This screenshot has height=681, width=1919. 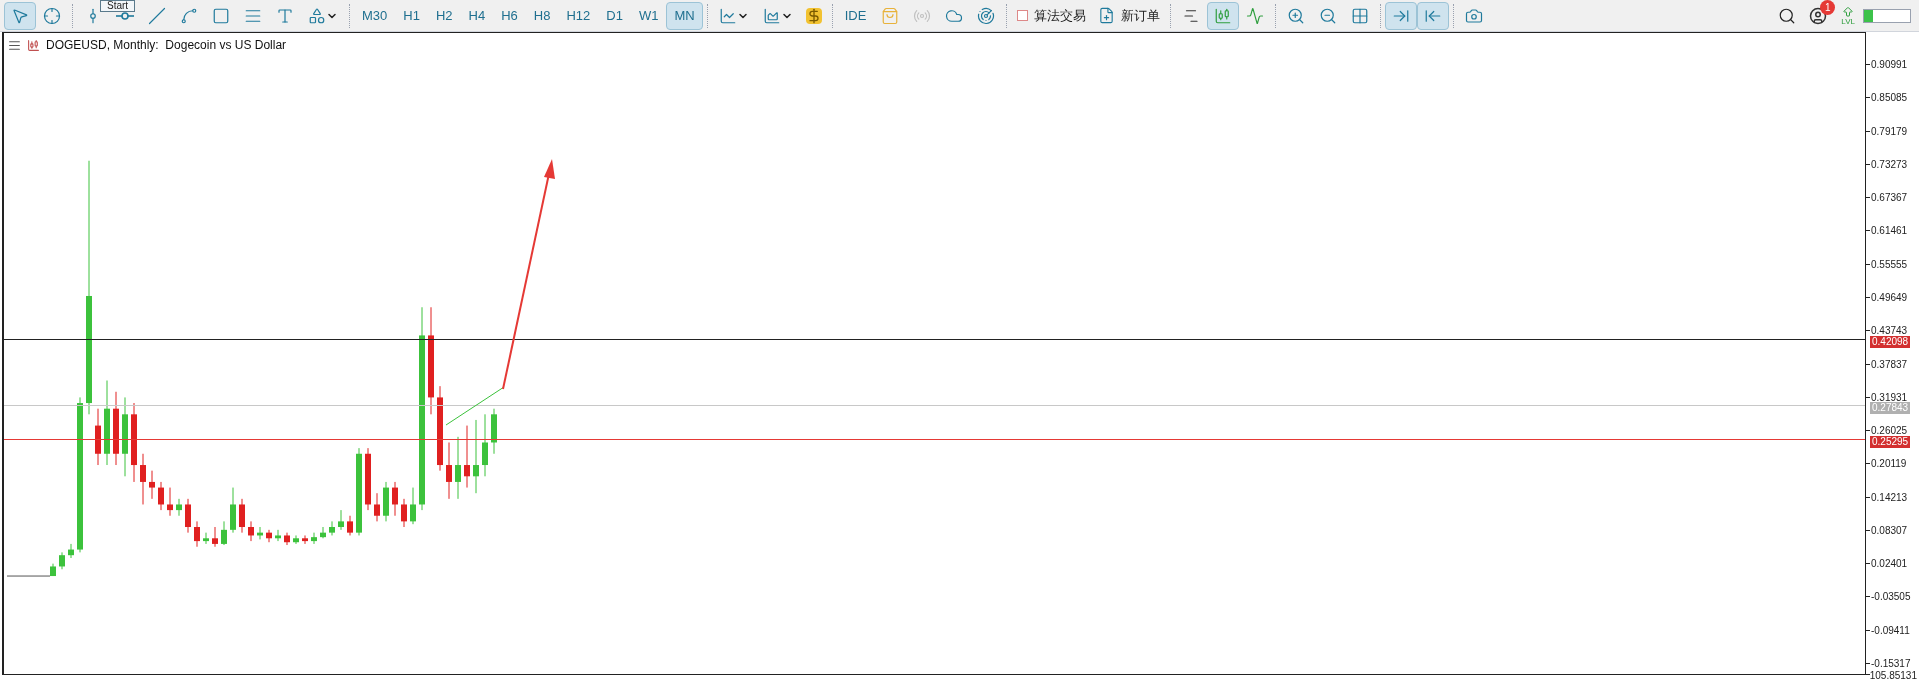 I want to click on timeframe-tab: W1, so click(x=648, y=15).